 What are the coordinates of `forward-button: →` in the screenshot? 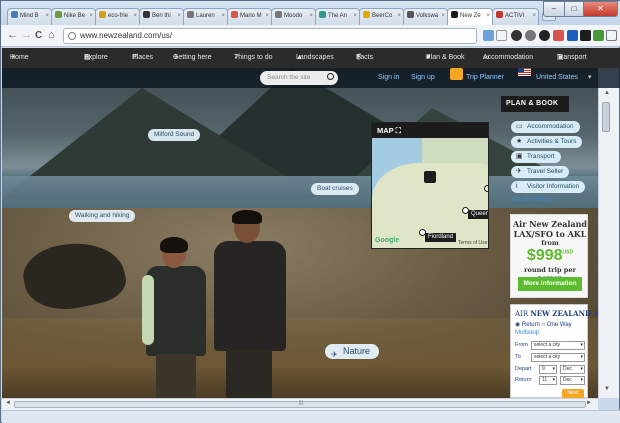 It's located at (26, 35).